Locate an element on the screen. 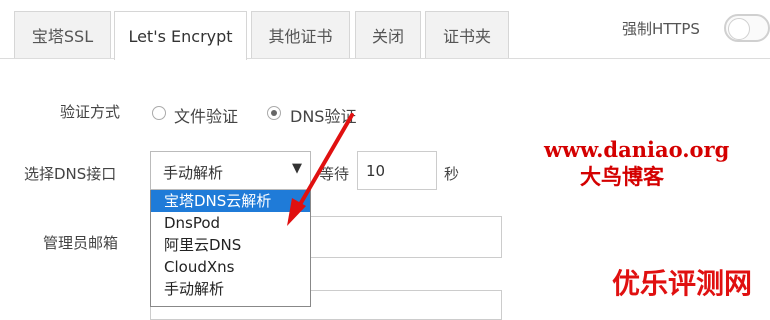  watermark-blog: 大鸟博客 is located at coordinates (622, 176).